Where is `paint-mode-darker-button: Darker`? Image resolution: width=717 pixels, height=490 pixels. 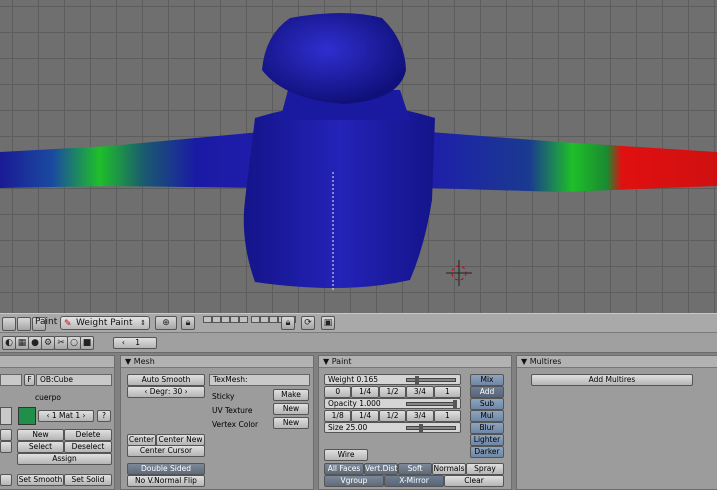 paint-mode-darker-button: Darker is located at coordinates (487, 452).